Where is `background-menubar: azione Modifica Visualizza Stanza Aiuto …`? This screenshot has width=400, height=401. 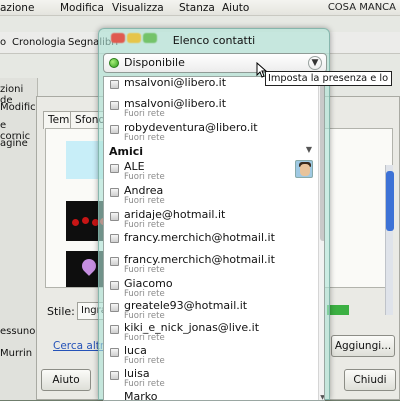
background-menubar: azione Modifica Visualizza Stanza Aiuto … is located at coordinates (200, 8).